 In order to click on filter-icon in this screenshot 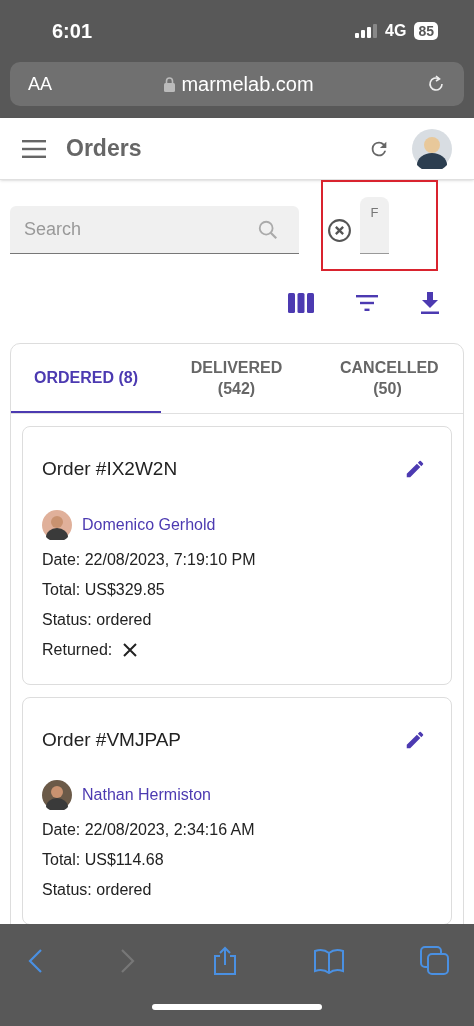, I will do `click(367, 303)`.